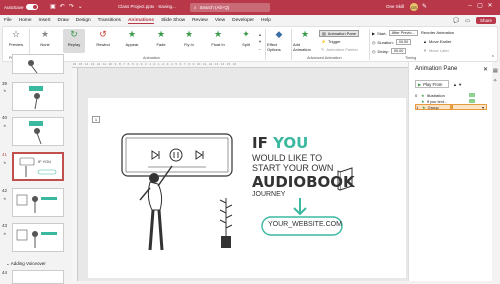  I want to click on preview-label: Preview, so click(16, 44).